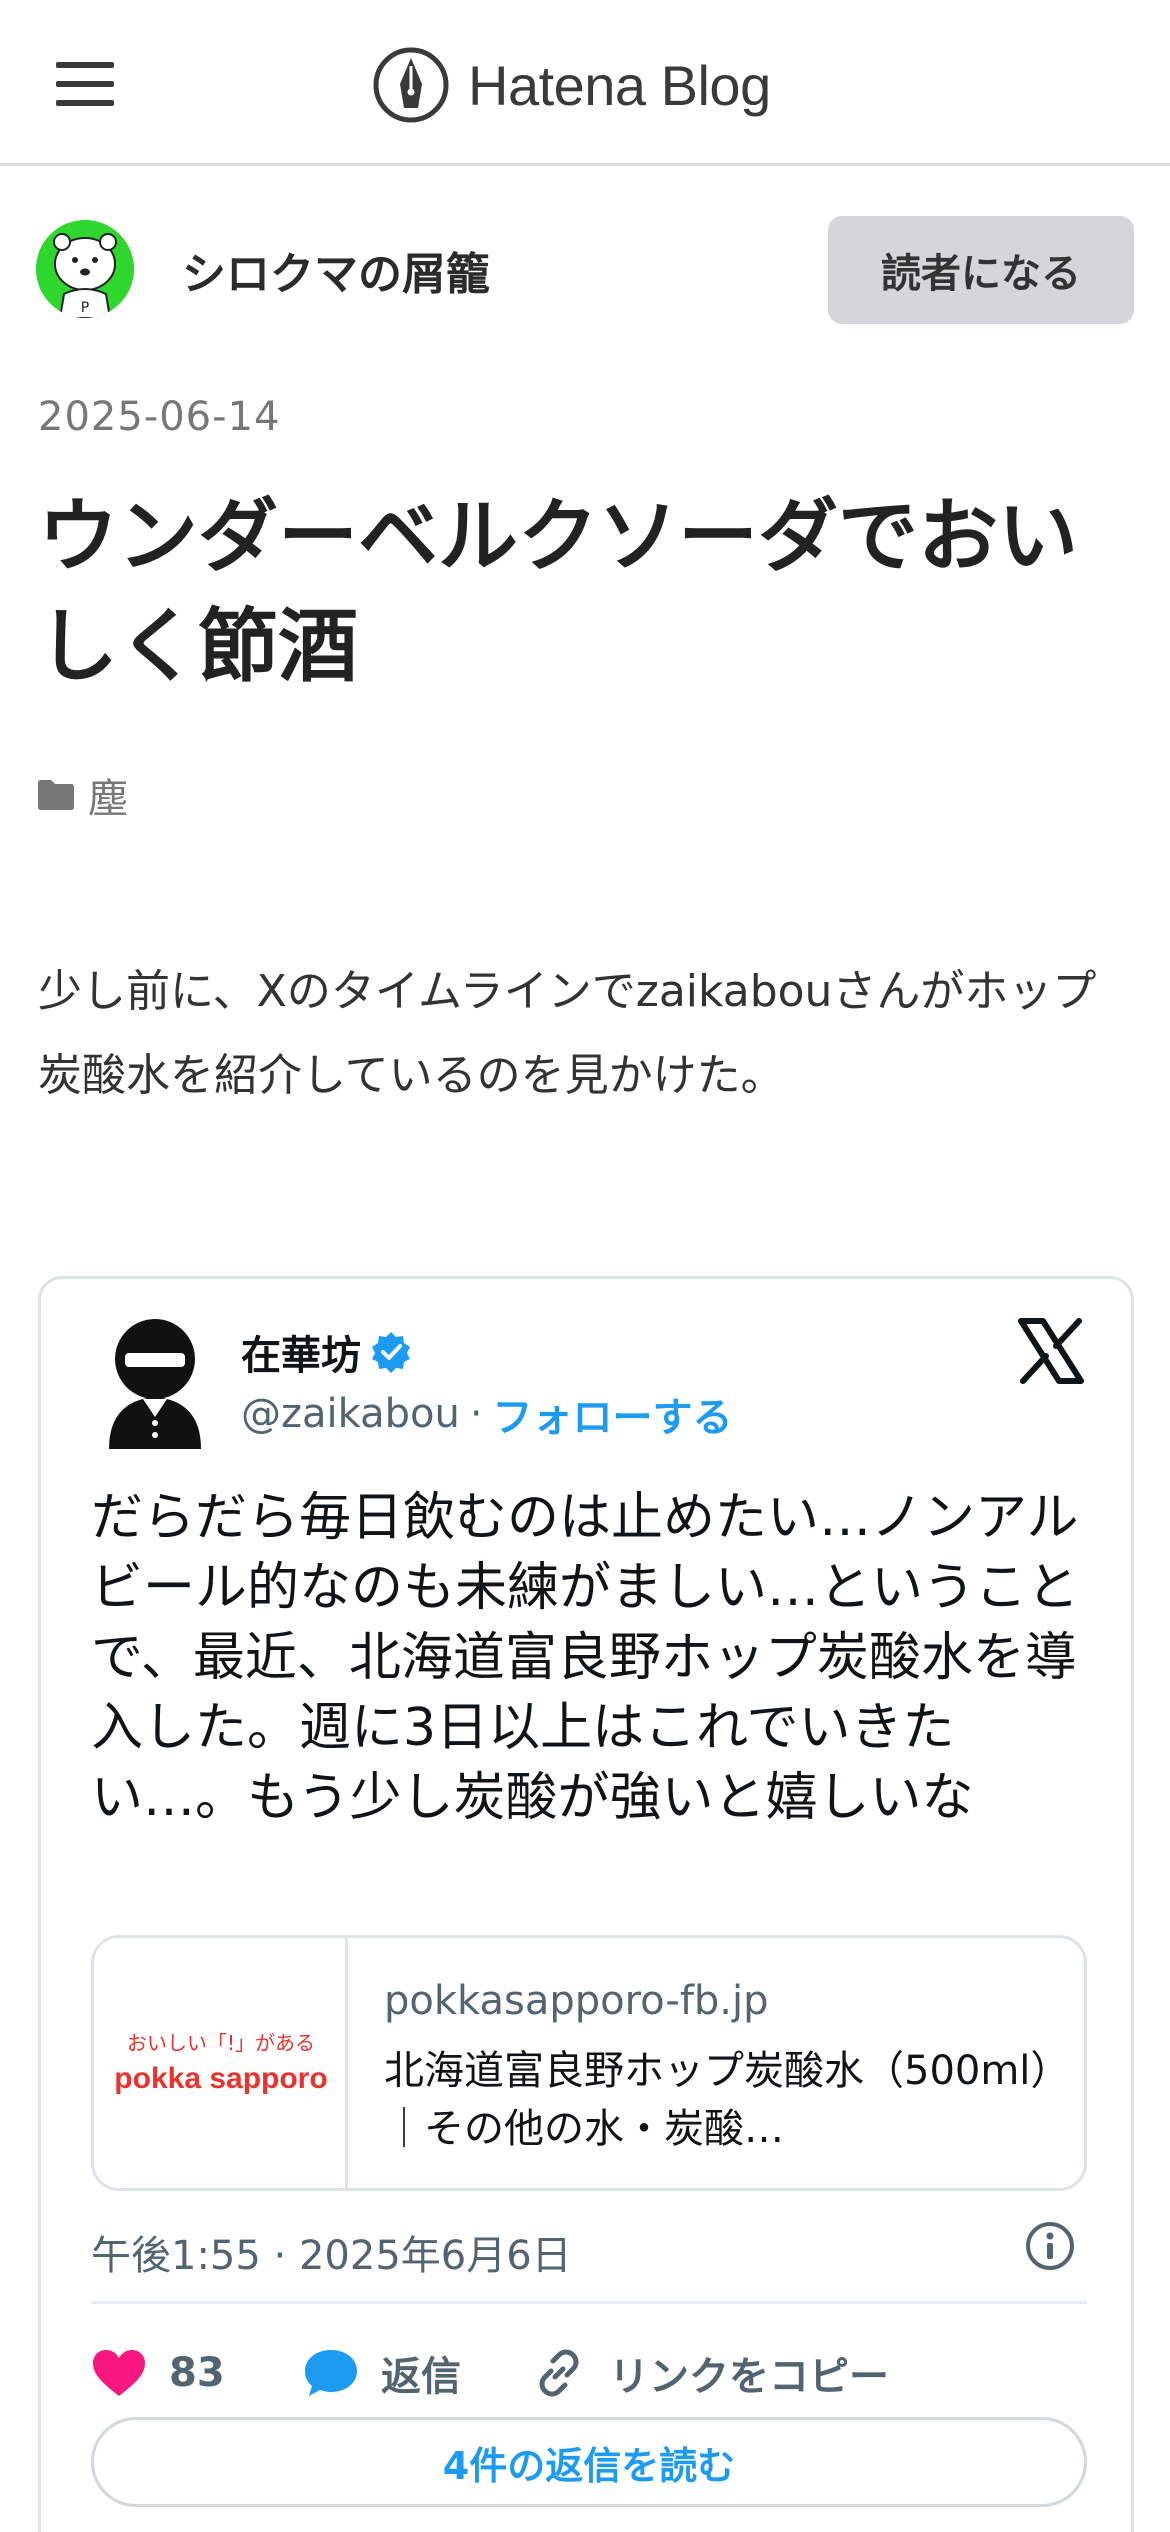 Image resolution: width=1170 pixels, height=2532 pixels. Describe the element at coordinates (331, 2373) in the screenshot. I see `reply-bubble-icon` at that location.